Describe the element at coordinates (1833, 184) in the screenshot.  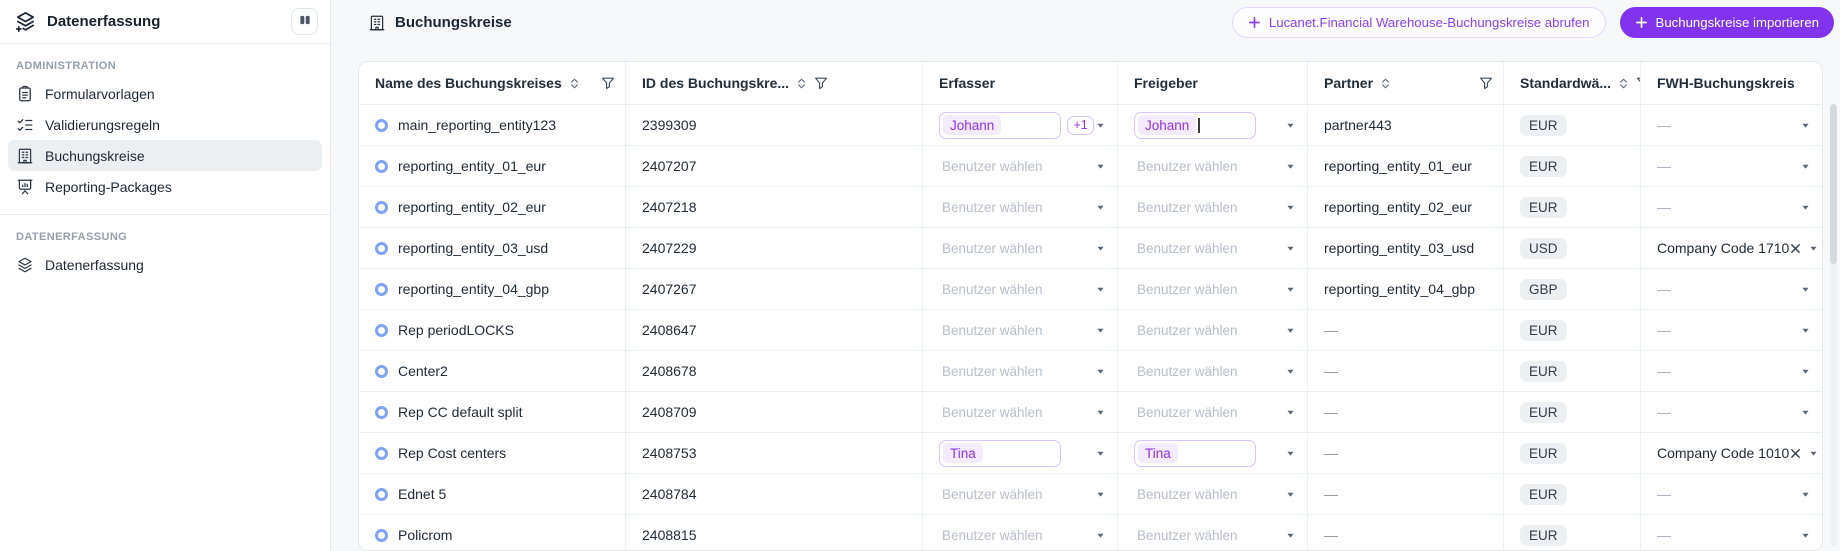
I see `scrollbar-thumb` at that location.